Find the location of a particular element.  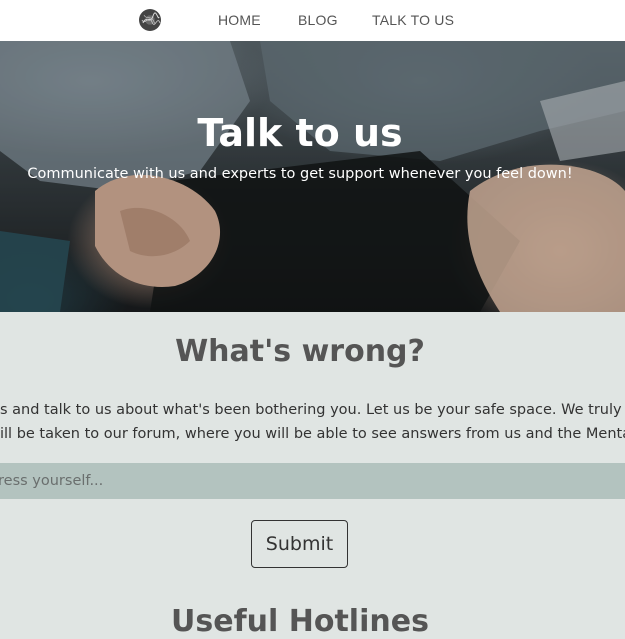

message-input is located at coordinates (312, 481).